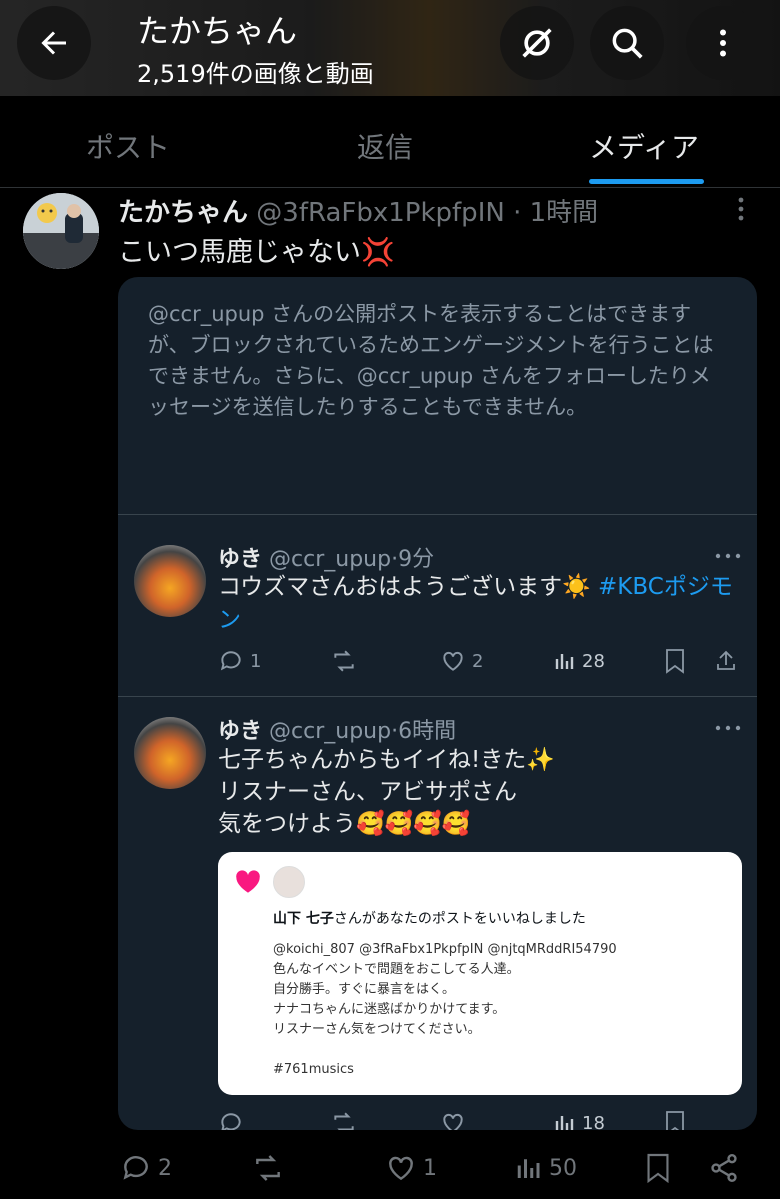  I want to click on reply-text: コウズマさんおはようございます☀️ #KBCポジモン, so click(478, 604).